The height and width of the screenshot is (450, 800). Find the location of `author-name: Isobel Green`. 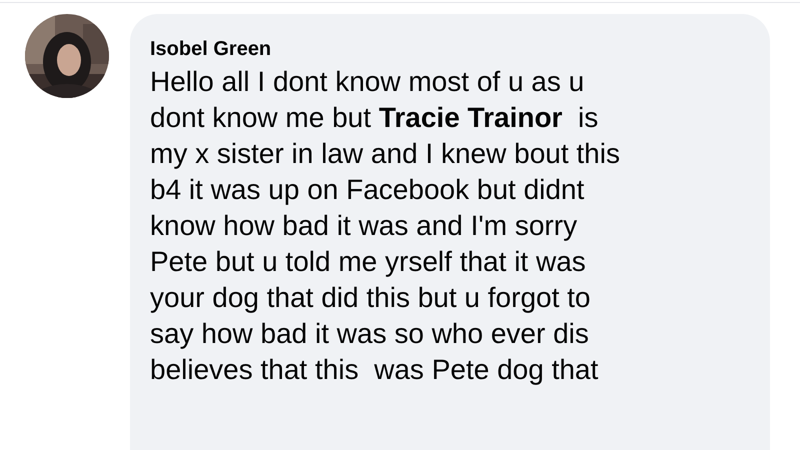

author-name: Isobel Green is located at coordinates (211, 49).